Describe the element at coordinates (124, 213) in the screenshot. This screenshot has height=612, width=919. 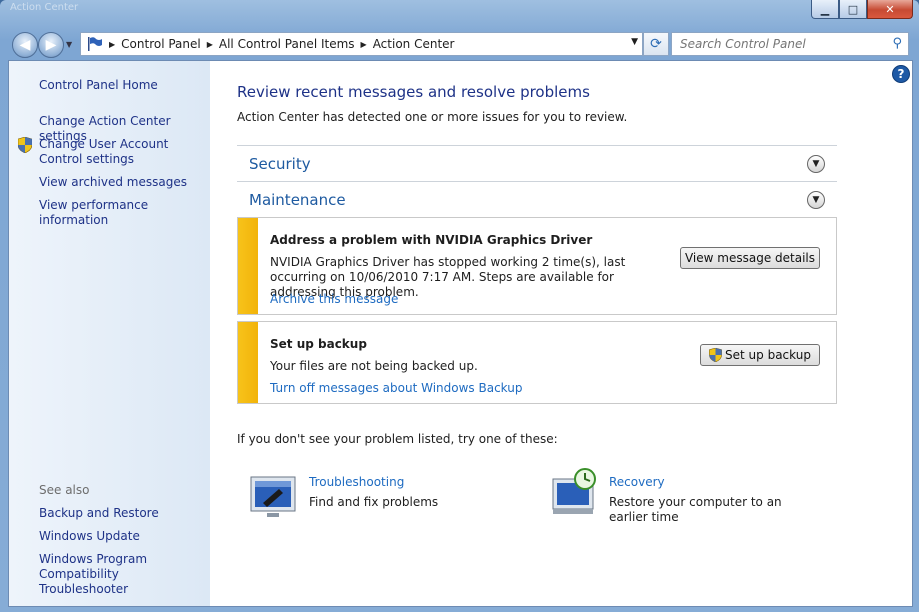
I see `sidebar-view-performance-information: View performance information` at that location.